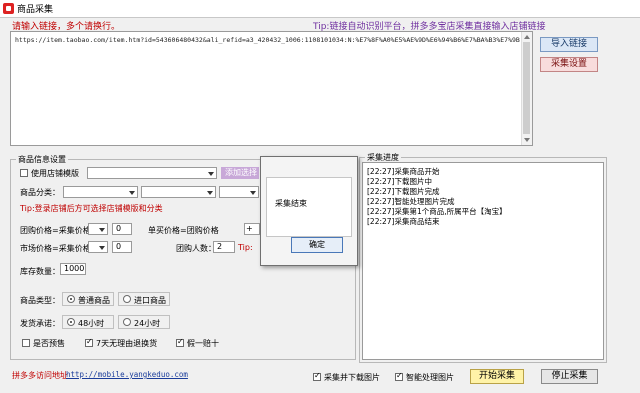 The width and height of the screenshot is (640, 393). Describe the element at coordinates (42, 159) in the screenshot. I see `product-info-legend: 商品信息设置` at that location.